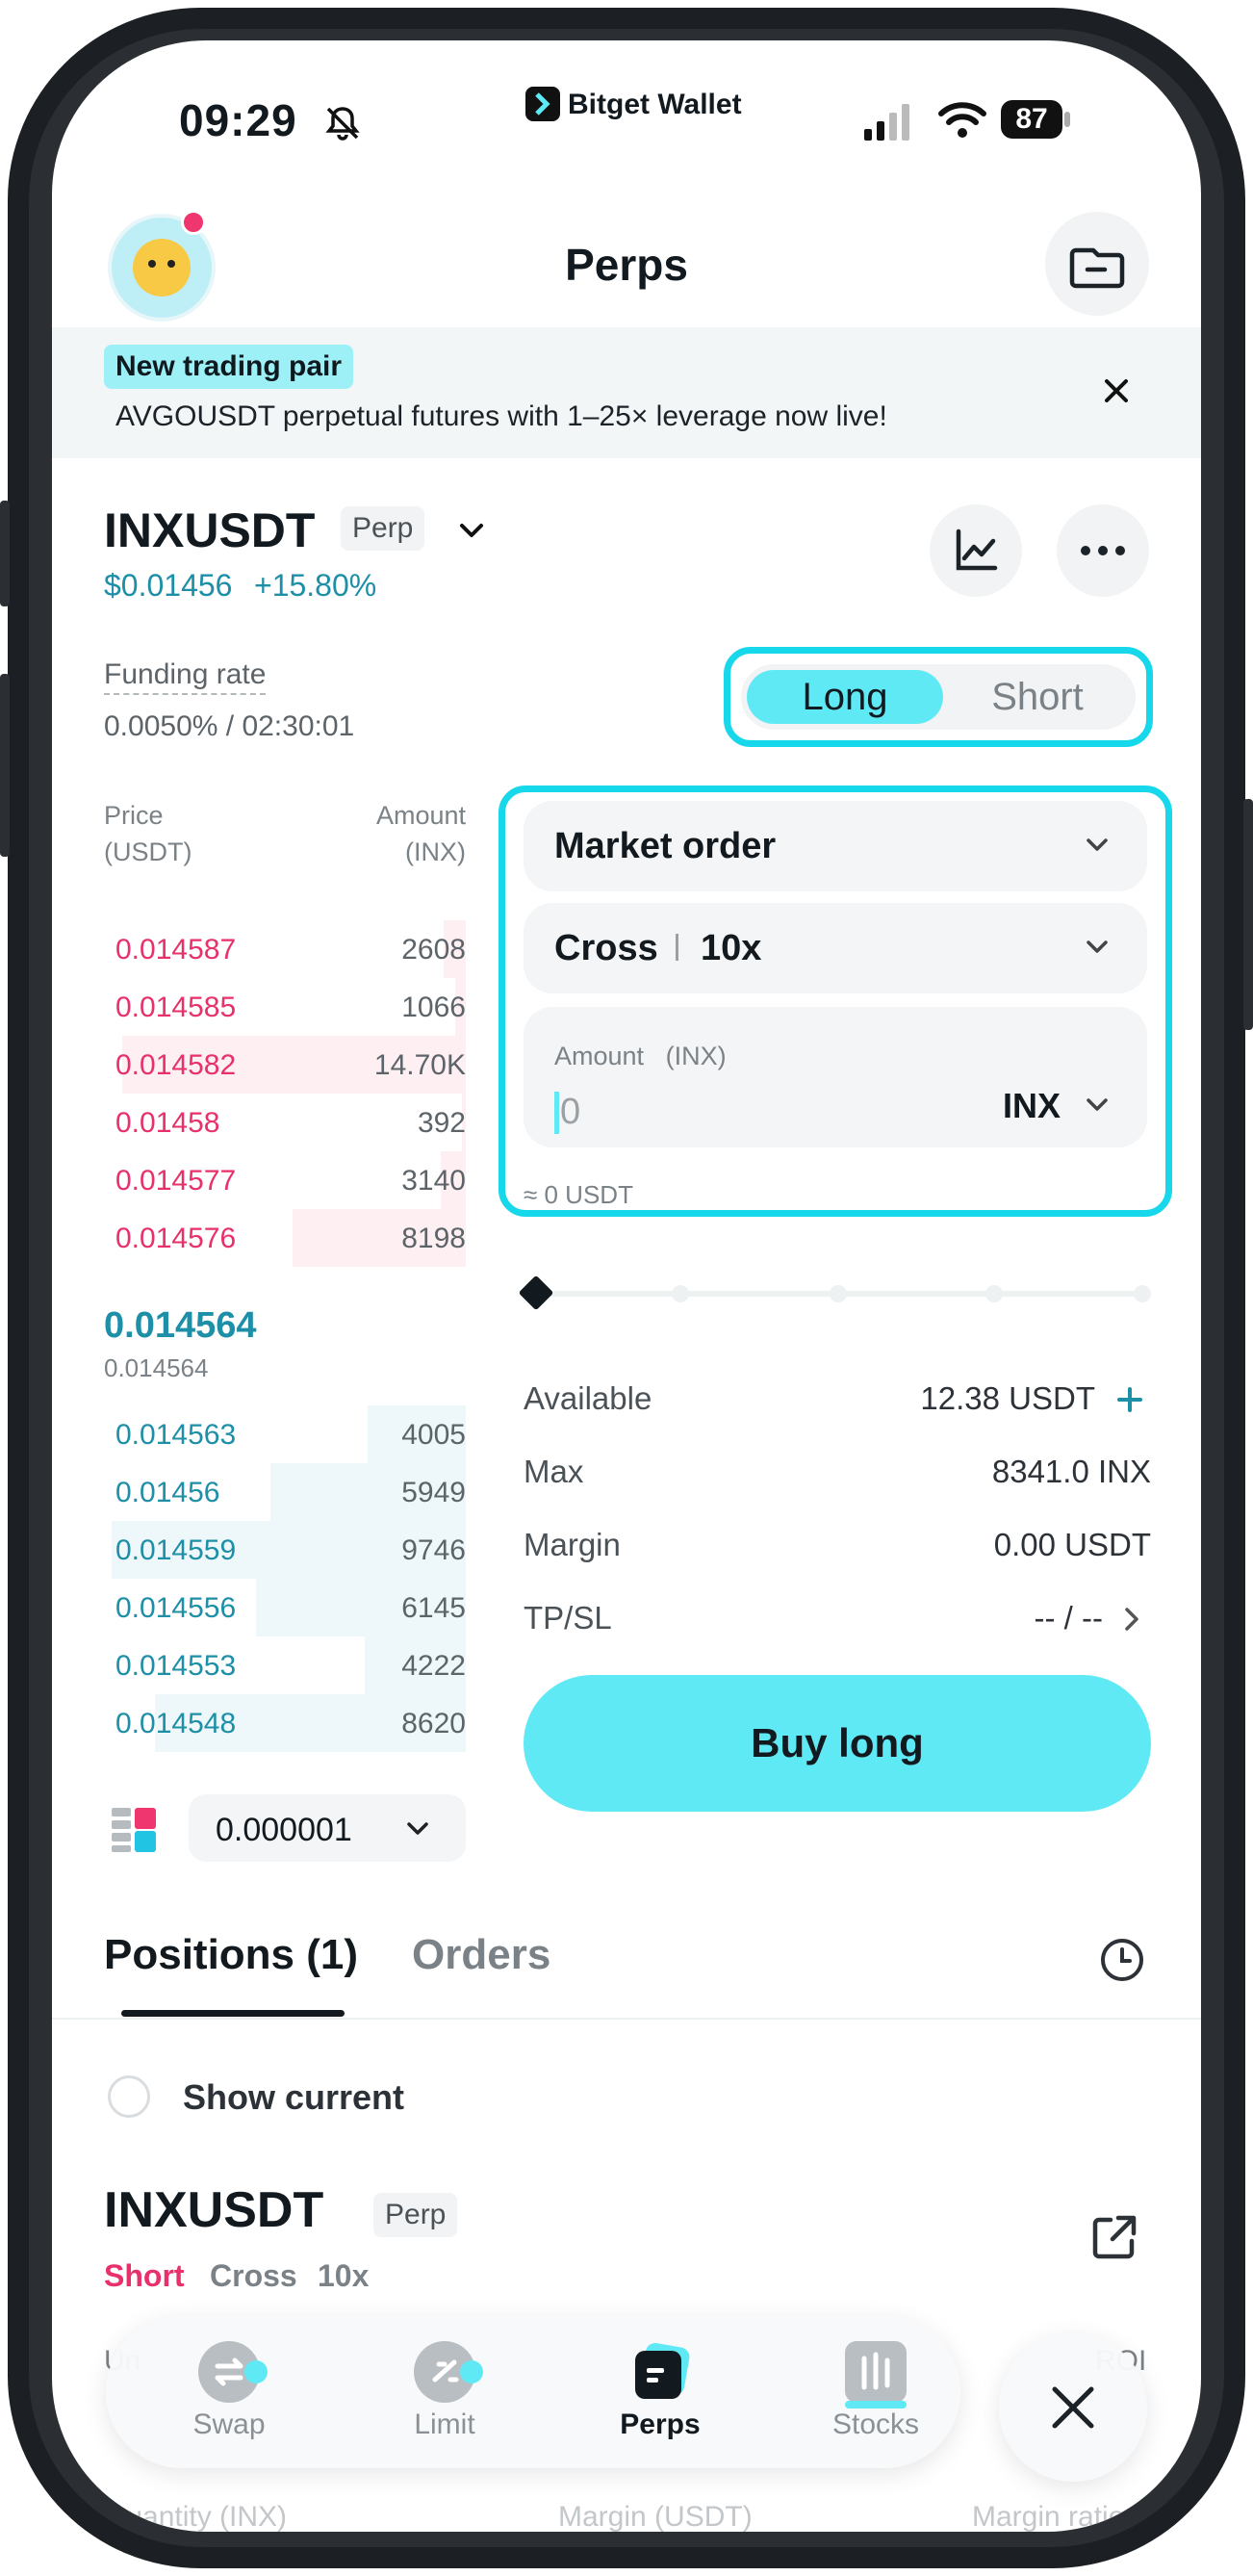 This screenshot has width=1253, height=2576. I want to click on notification-dot, so click(193, 222).